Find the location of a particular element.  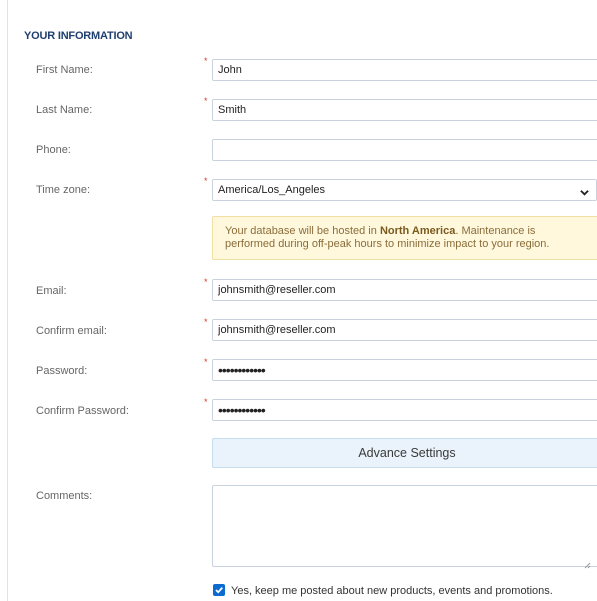

email-label: Email: is located at coordinates (51, 291).